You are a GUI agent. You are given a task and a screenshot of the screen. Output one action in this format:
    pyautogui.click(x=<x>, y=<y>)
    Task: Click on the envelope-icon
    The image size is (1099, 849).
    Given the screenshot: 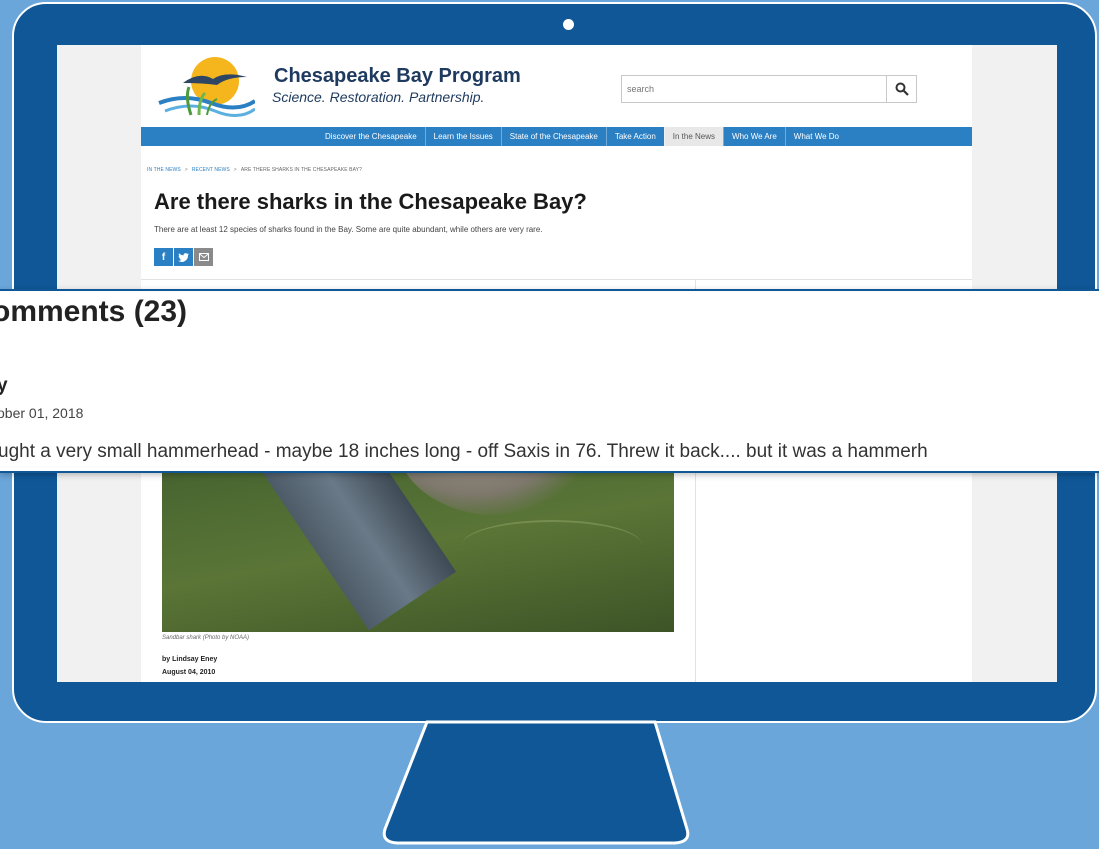 What is the action you would take?
    pyautogui.click(x=203, y=257)
    